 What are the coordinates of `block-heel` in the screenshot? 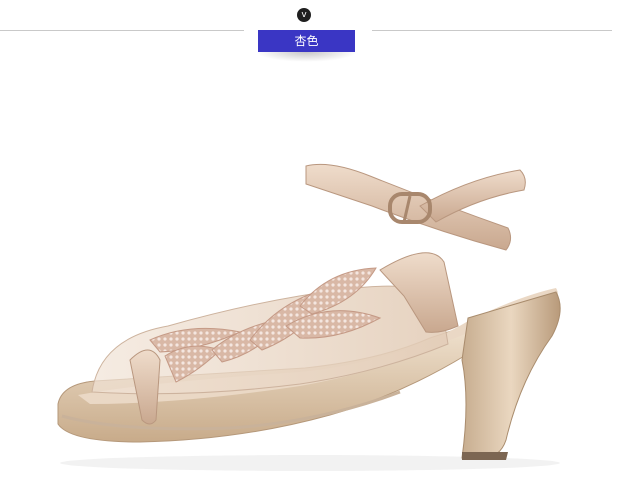 It's located at (511, 375).